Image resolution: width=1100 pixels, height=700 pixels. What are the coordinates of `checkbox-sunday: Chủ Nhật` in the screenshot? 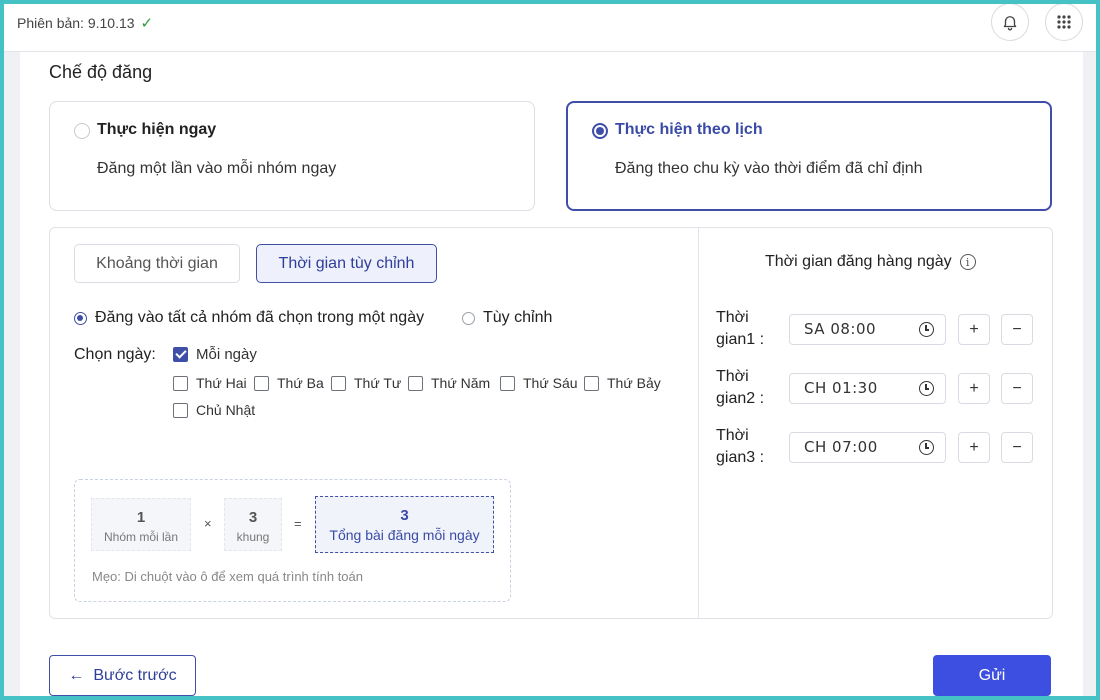 It's located at (214, 410).